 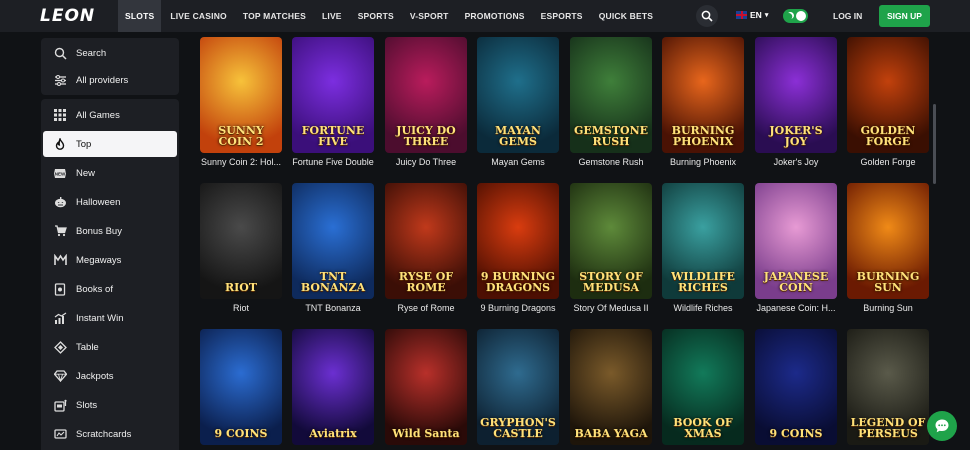 What do you see at coordinates (611, 162) in the screenshot?
I see `game-title: Gemstone Rush` at bounding box center [611, 162].